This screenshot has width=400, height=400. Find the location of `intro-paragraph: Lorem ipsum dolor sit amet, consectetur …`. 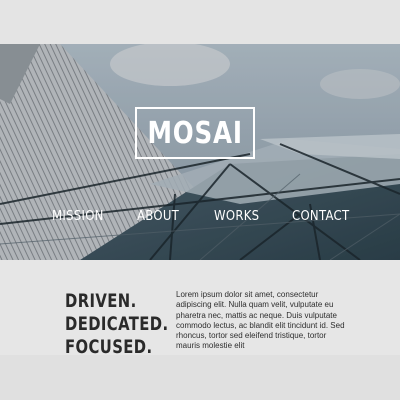

intro-paragraph: Lorem ipsum dolor sit amet, consectetur … is located at coordinates (260, 320).